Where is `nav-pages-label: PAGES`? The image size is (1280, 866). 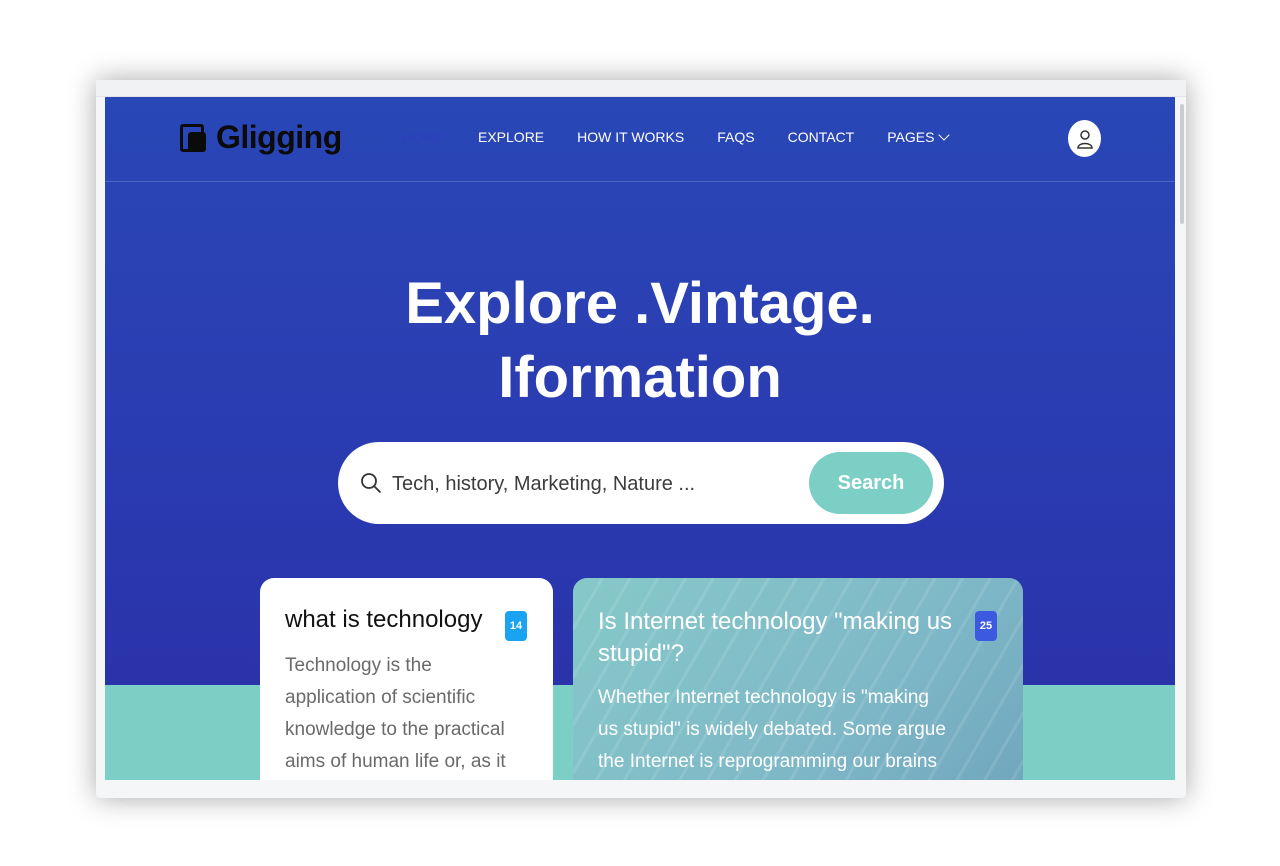 nav-pages-label: PAGES is located at coordinates (911, 137).